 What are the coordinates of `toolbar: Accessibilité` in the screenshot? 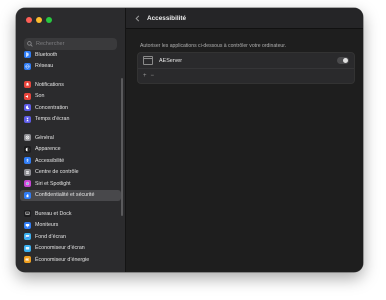 It's located at (244, 18).